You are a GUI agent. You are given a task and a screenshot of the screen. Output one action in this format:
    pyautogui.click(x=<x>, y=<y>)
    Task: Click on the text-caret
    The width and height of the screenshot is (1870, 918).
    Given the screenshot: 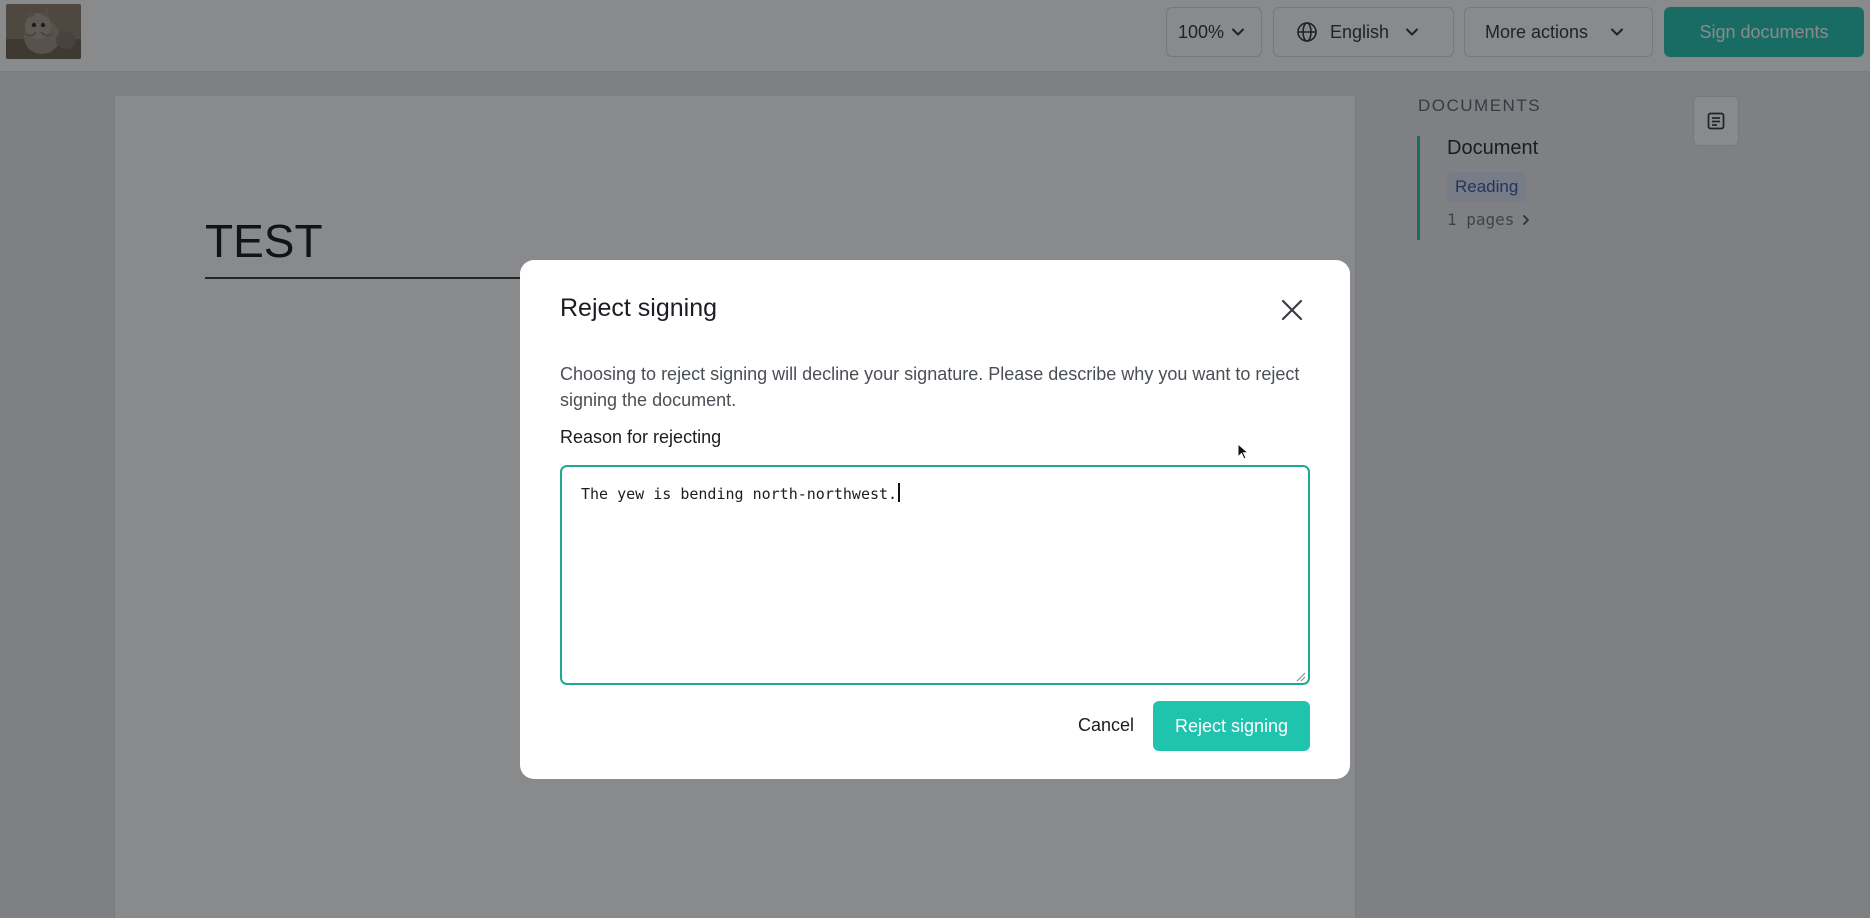 What is the action you would take?
    pyautogui.click(x=899, y=492)
    